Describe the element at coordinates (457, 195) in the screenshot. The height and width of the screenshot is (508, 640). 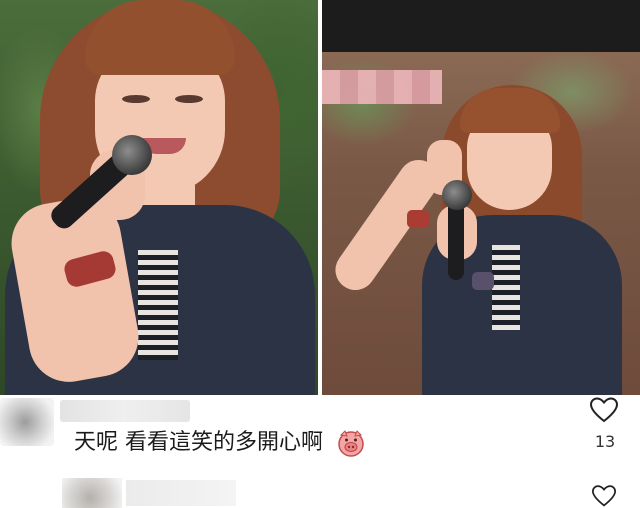
I see `microphone-head-right` at that location.